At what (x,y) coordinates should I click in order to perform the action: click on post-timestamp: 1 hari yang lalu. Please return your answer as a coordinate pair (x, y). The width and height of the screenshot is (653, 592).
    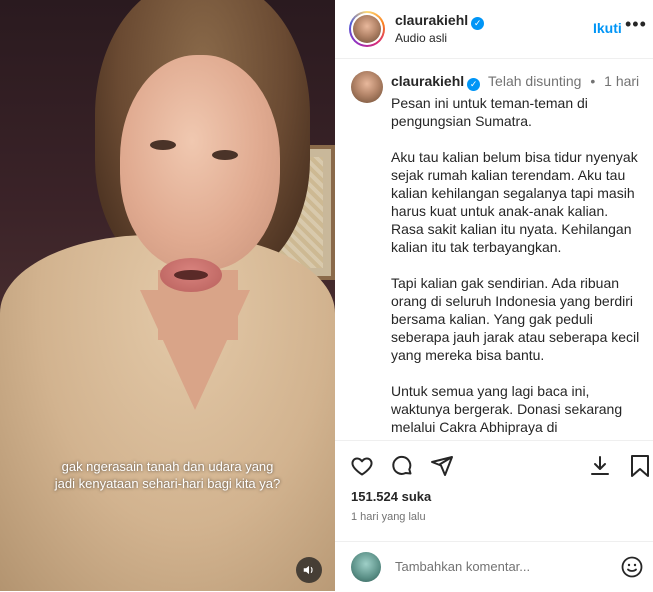
    Looking at the image, I should click on (388, 517).